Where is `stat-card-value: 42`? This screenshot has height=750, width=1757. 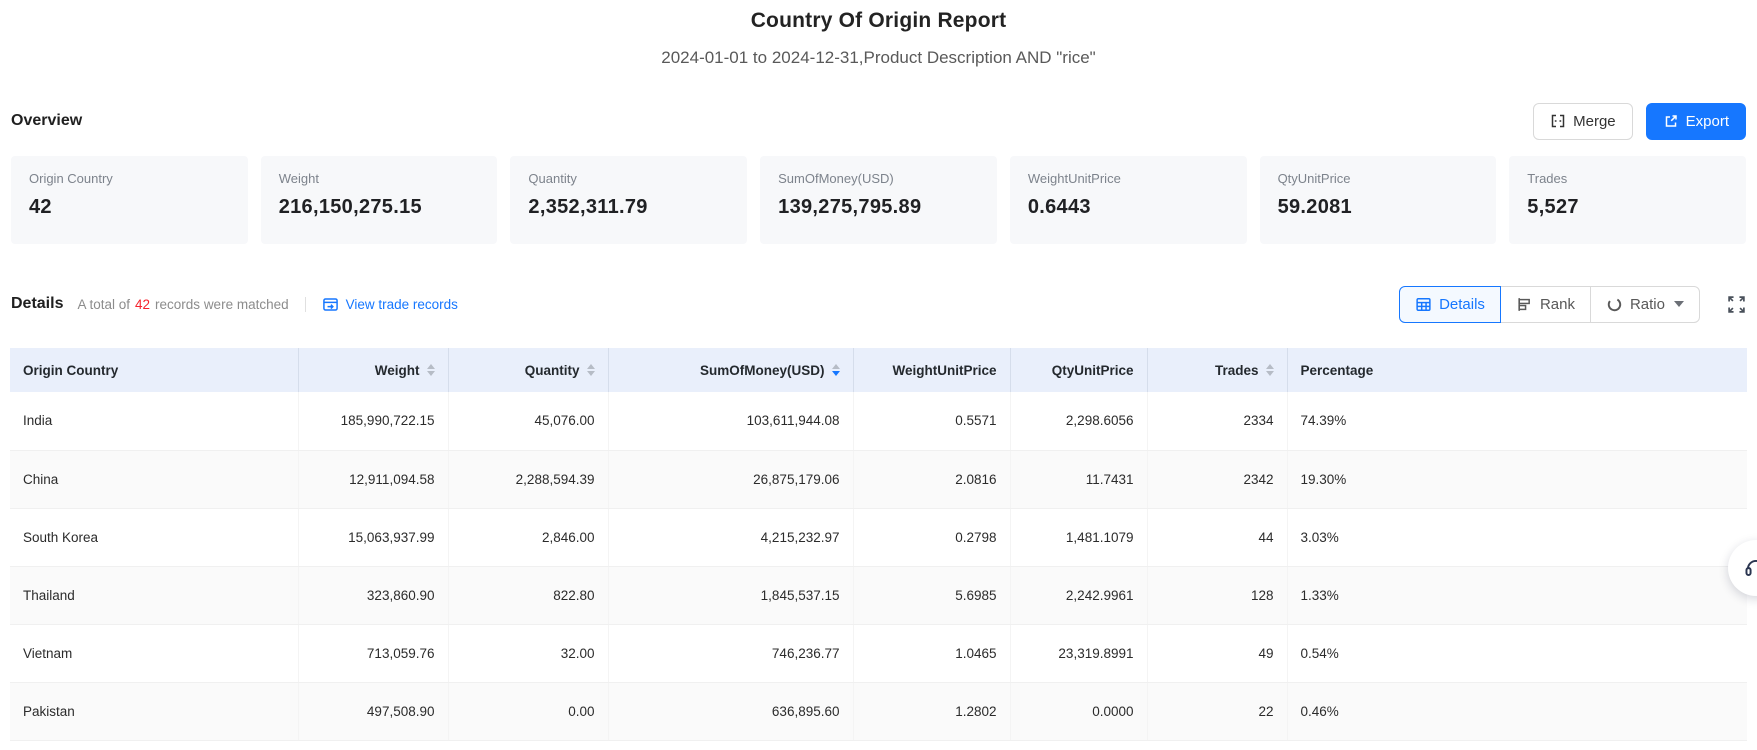 stat-card-value: 42 is located at coordinates (40, 207).